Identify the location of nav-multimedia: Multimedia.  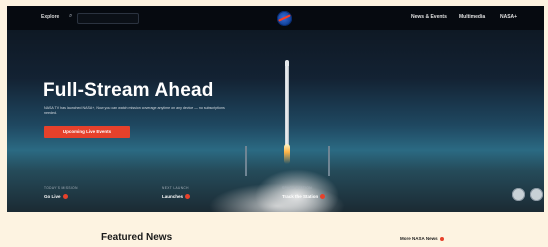
(472, 17).